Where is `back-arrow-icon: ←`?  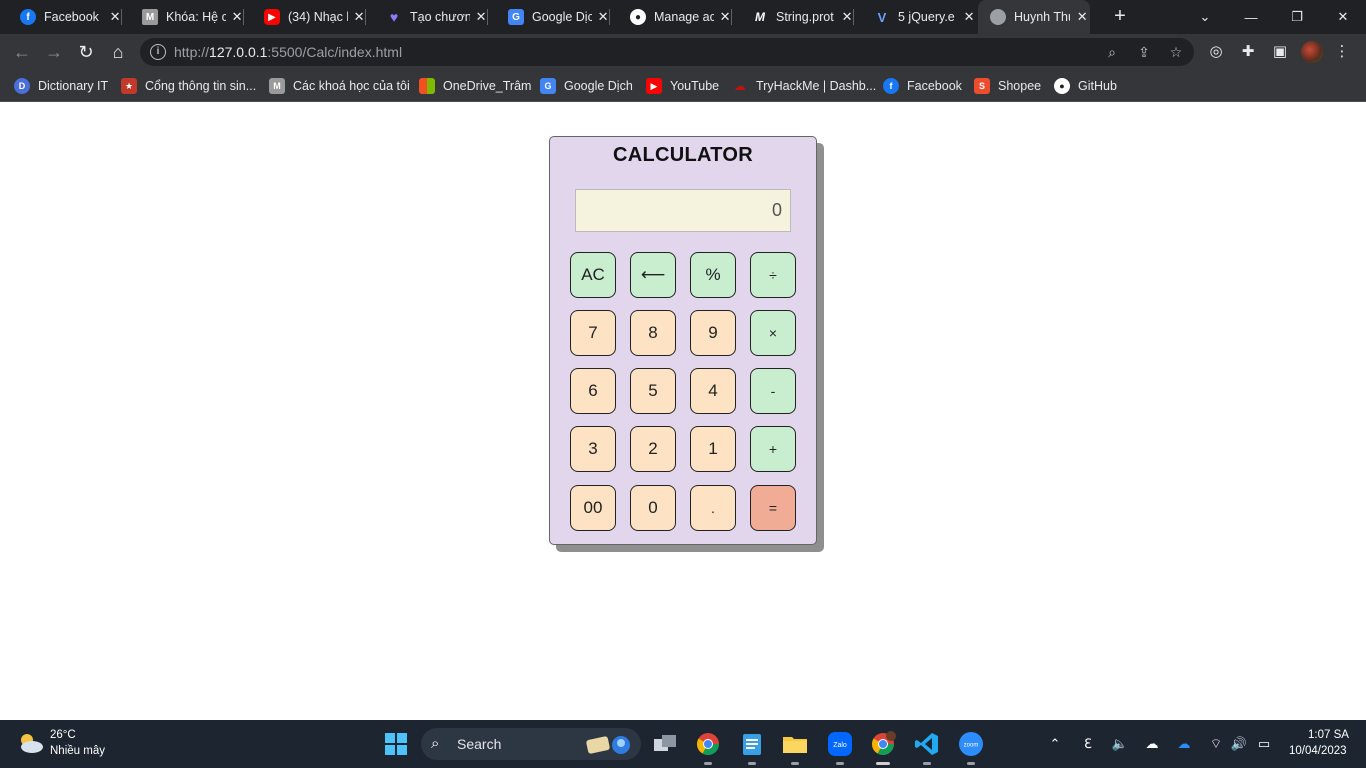
back-arrow-icon: ← is located at coordinates (22, 52).